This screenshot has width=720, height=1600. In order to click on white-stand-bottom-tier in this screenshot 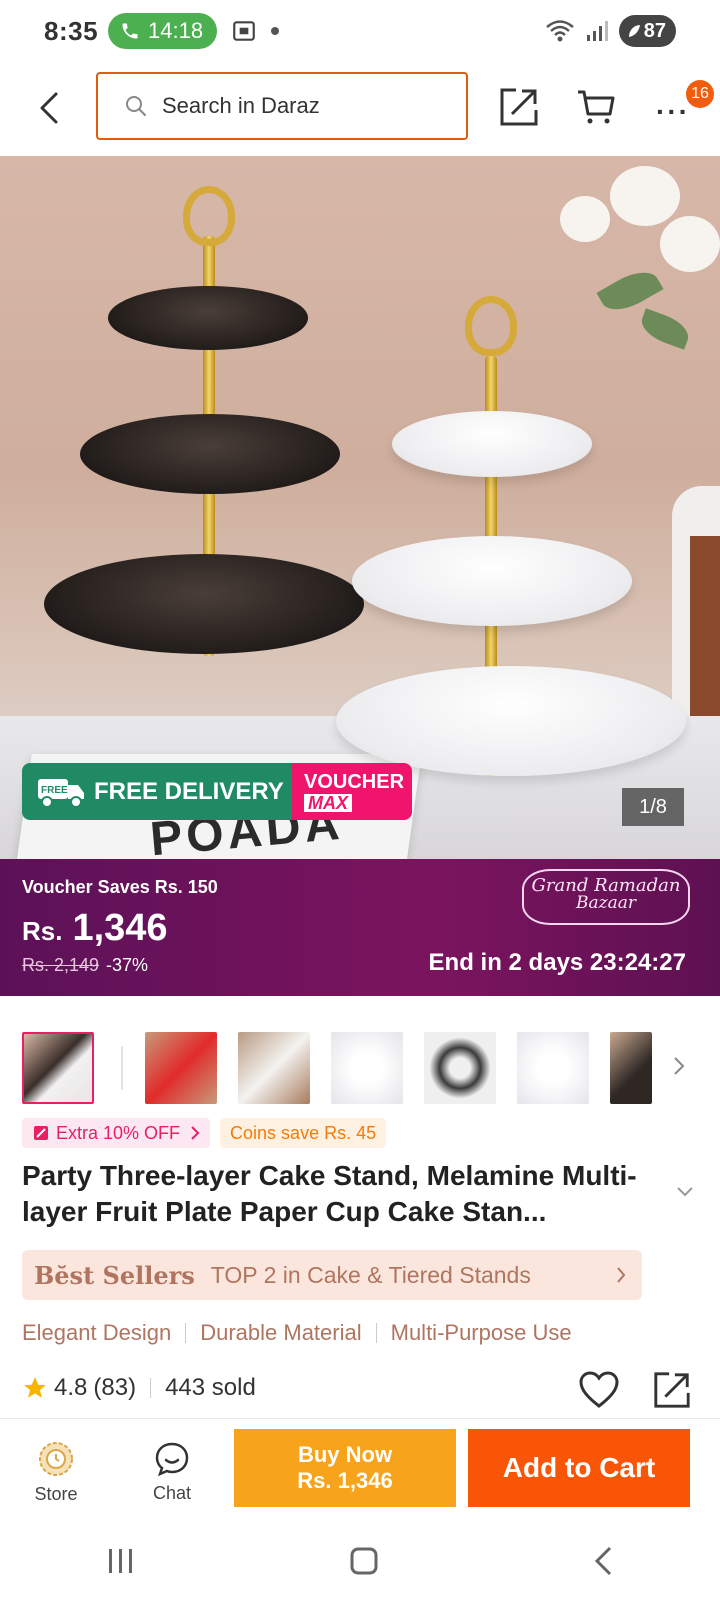, I will do `click(511, 721)`.